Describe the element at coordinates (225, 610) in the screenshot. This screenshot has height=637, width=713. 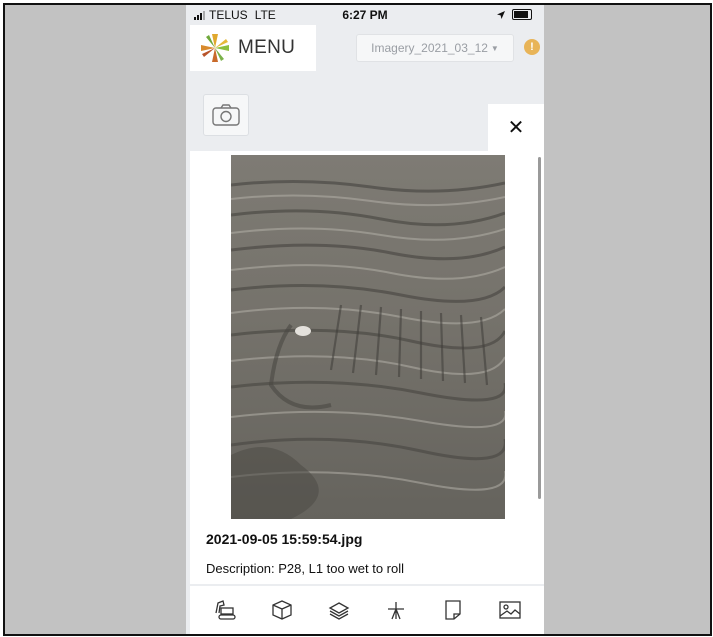
I see `excavator-icon` at that location.